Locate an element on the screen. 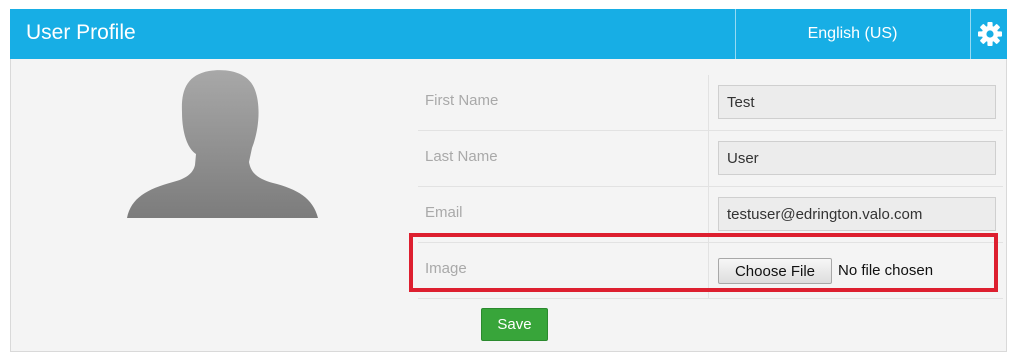  gear-icon is located at coordinates (989, 34).